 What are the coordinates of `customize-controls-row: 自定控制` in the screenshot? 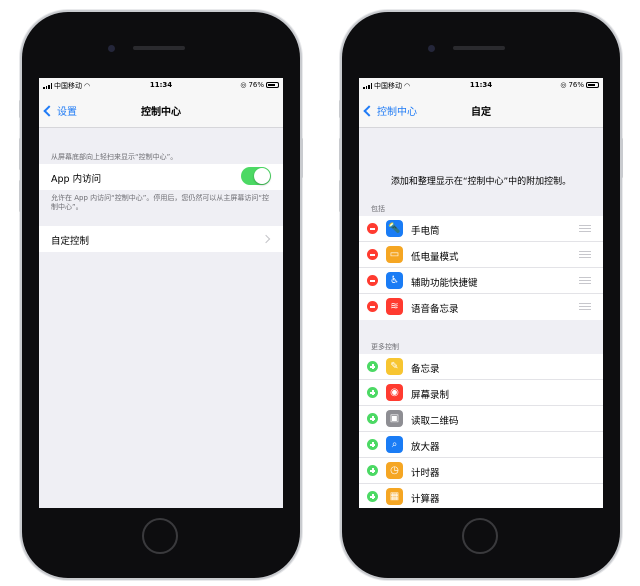 It's located at (161, 239).